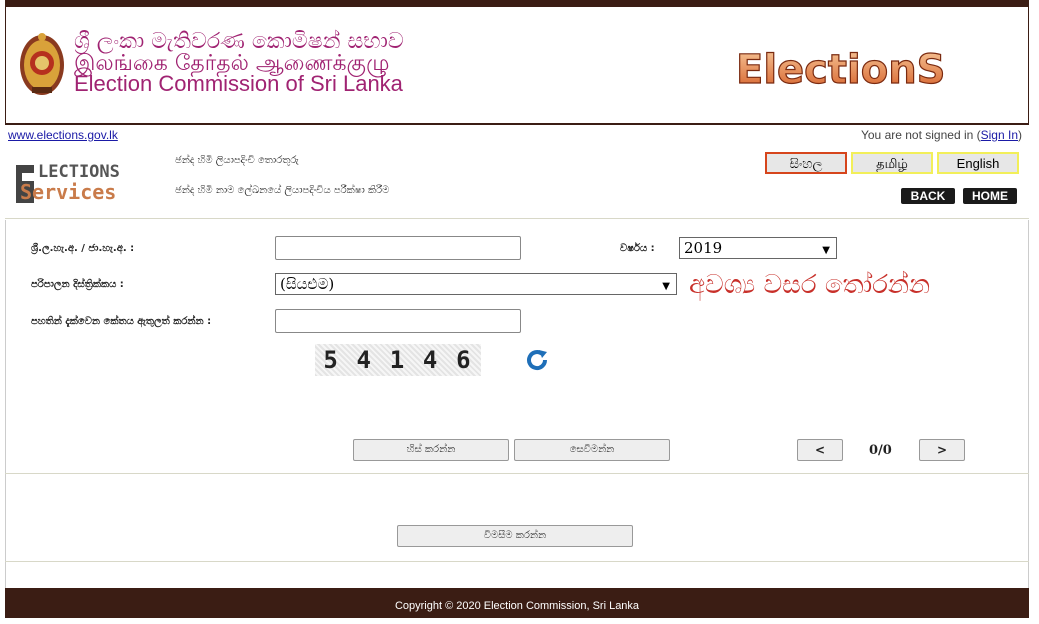 Image resolution: width=1039 pixels, height=624 pixels. I want to click on page-indicator: 0/0, so click(880, 450).